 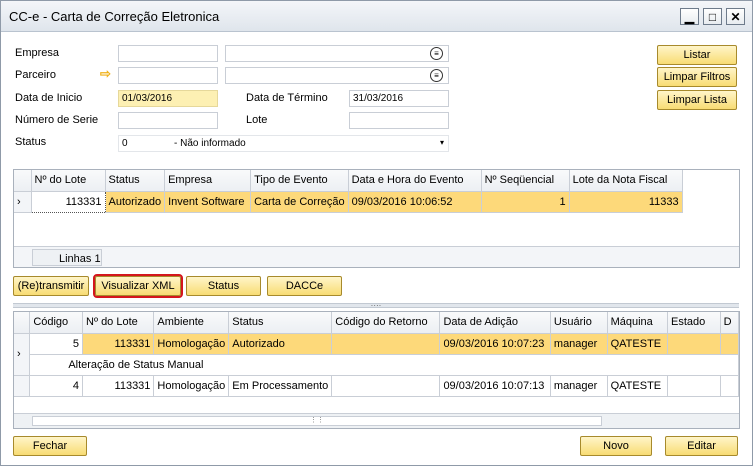 What do you see at coordinates (299, 181) in the screenshot?
I see `col-header-tipo-evento: Tipo de Evento` at bounding box center [299, 181].